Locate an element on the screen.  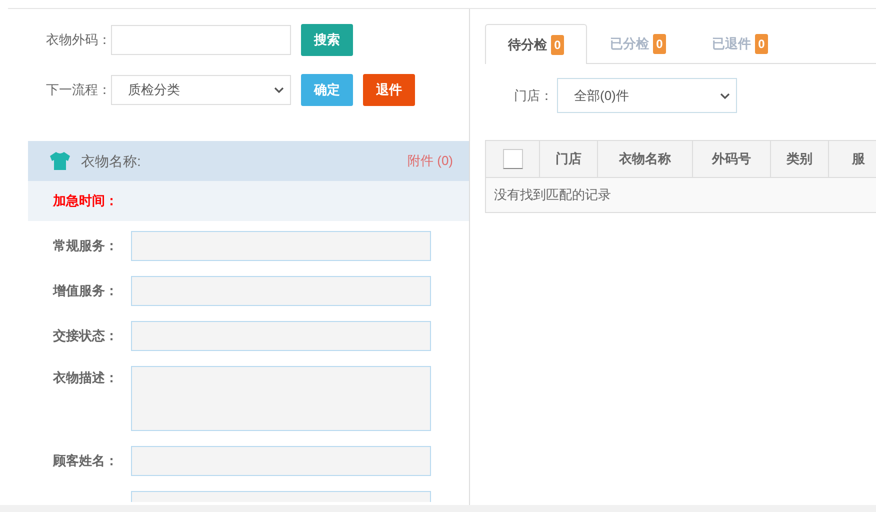
column-header: 外码号 is located at coordinates (731, 159).